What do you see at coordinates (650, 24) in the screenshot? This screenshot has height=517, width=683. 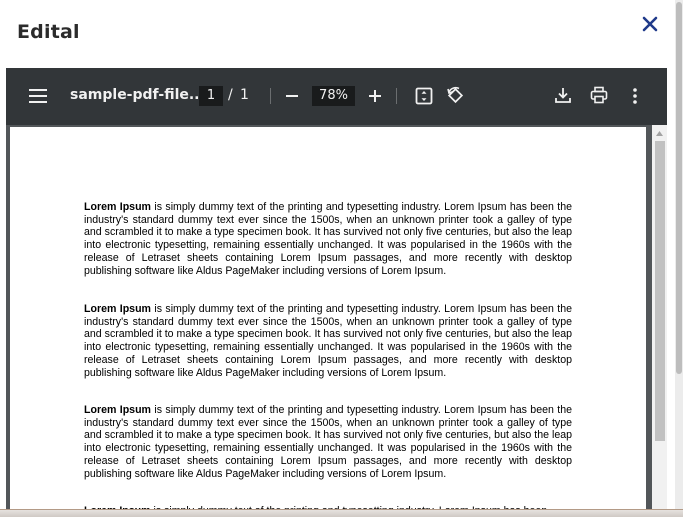 I see `close-icon` at bounding box center [650, 24].